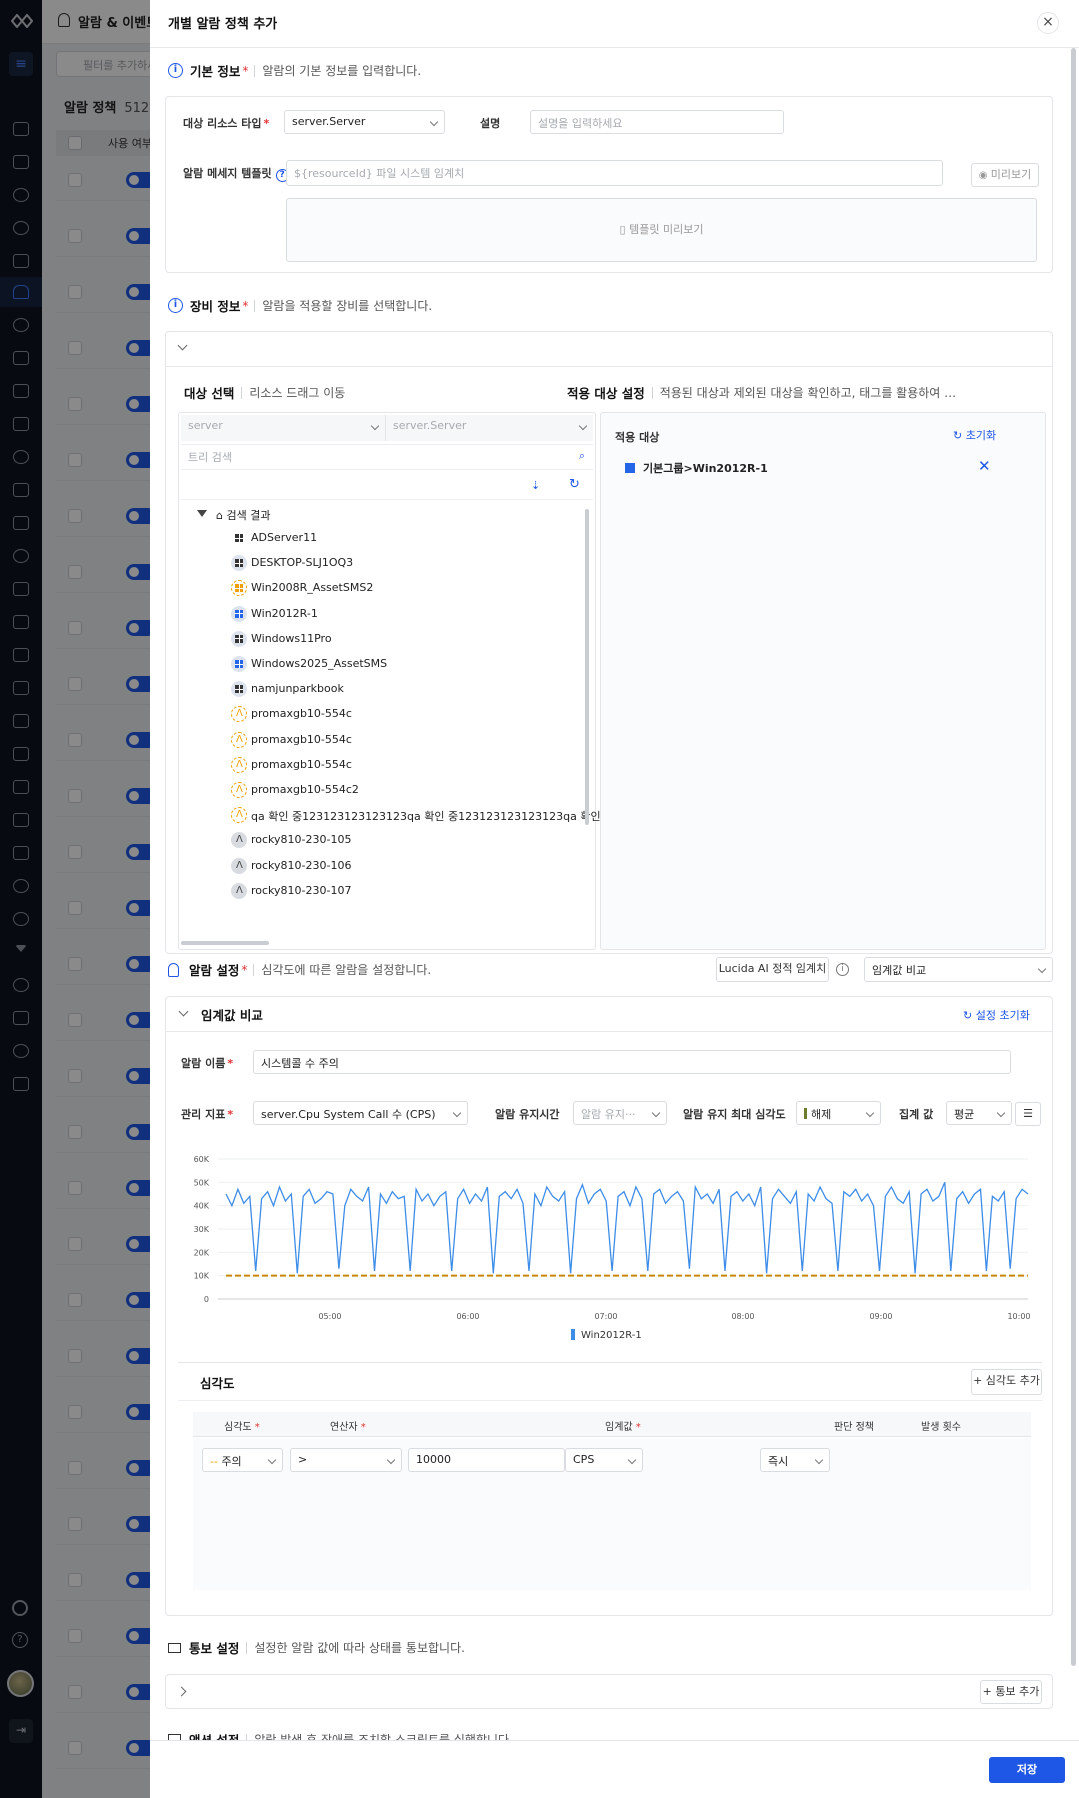 Image resolution: width=1079 pixels, height=1798 pixels. I want to click on tree-item: ADServer11, so click(406, 538).